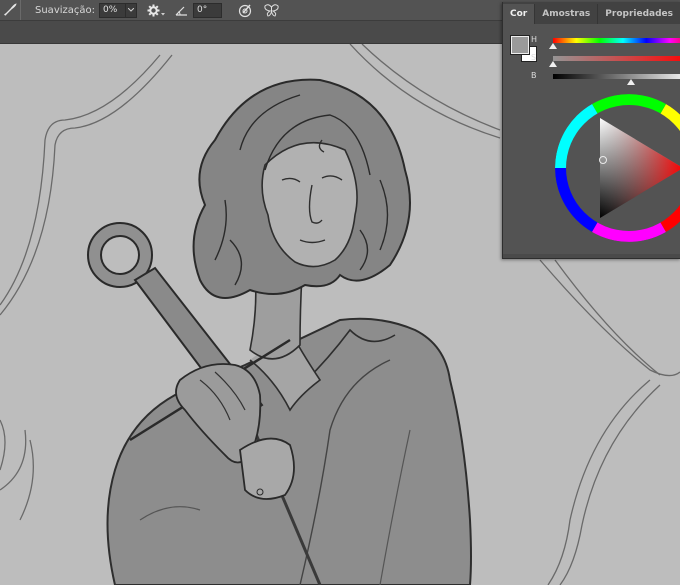 The width and height of the screenshot is (680, 585). I want to click on saturation-slider: S, so click(605, 60).